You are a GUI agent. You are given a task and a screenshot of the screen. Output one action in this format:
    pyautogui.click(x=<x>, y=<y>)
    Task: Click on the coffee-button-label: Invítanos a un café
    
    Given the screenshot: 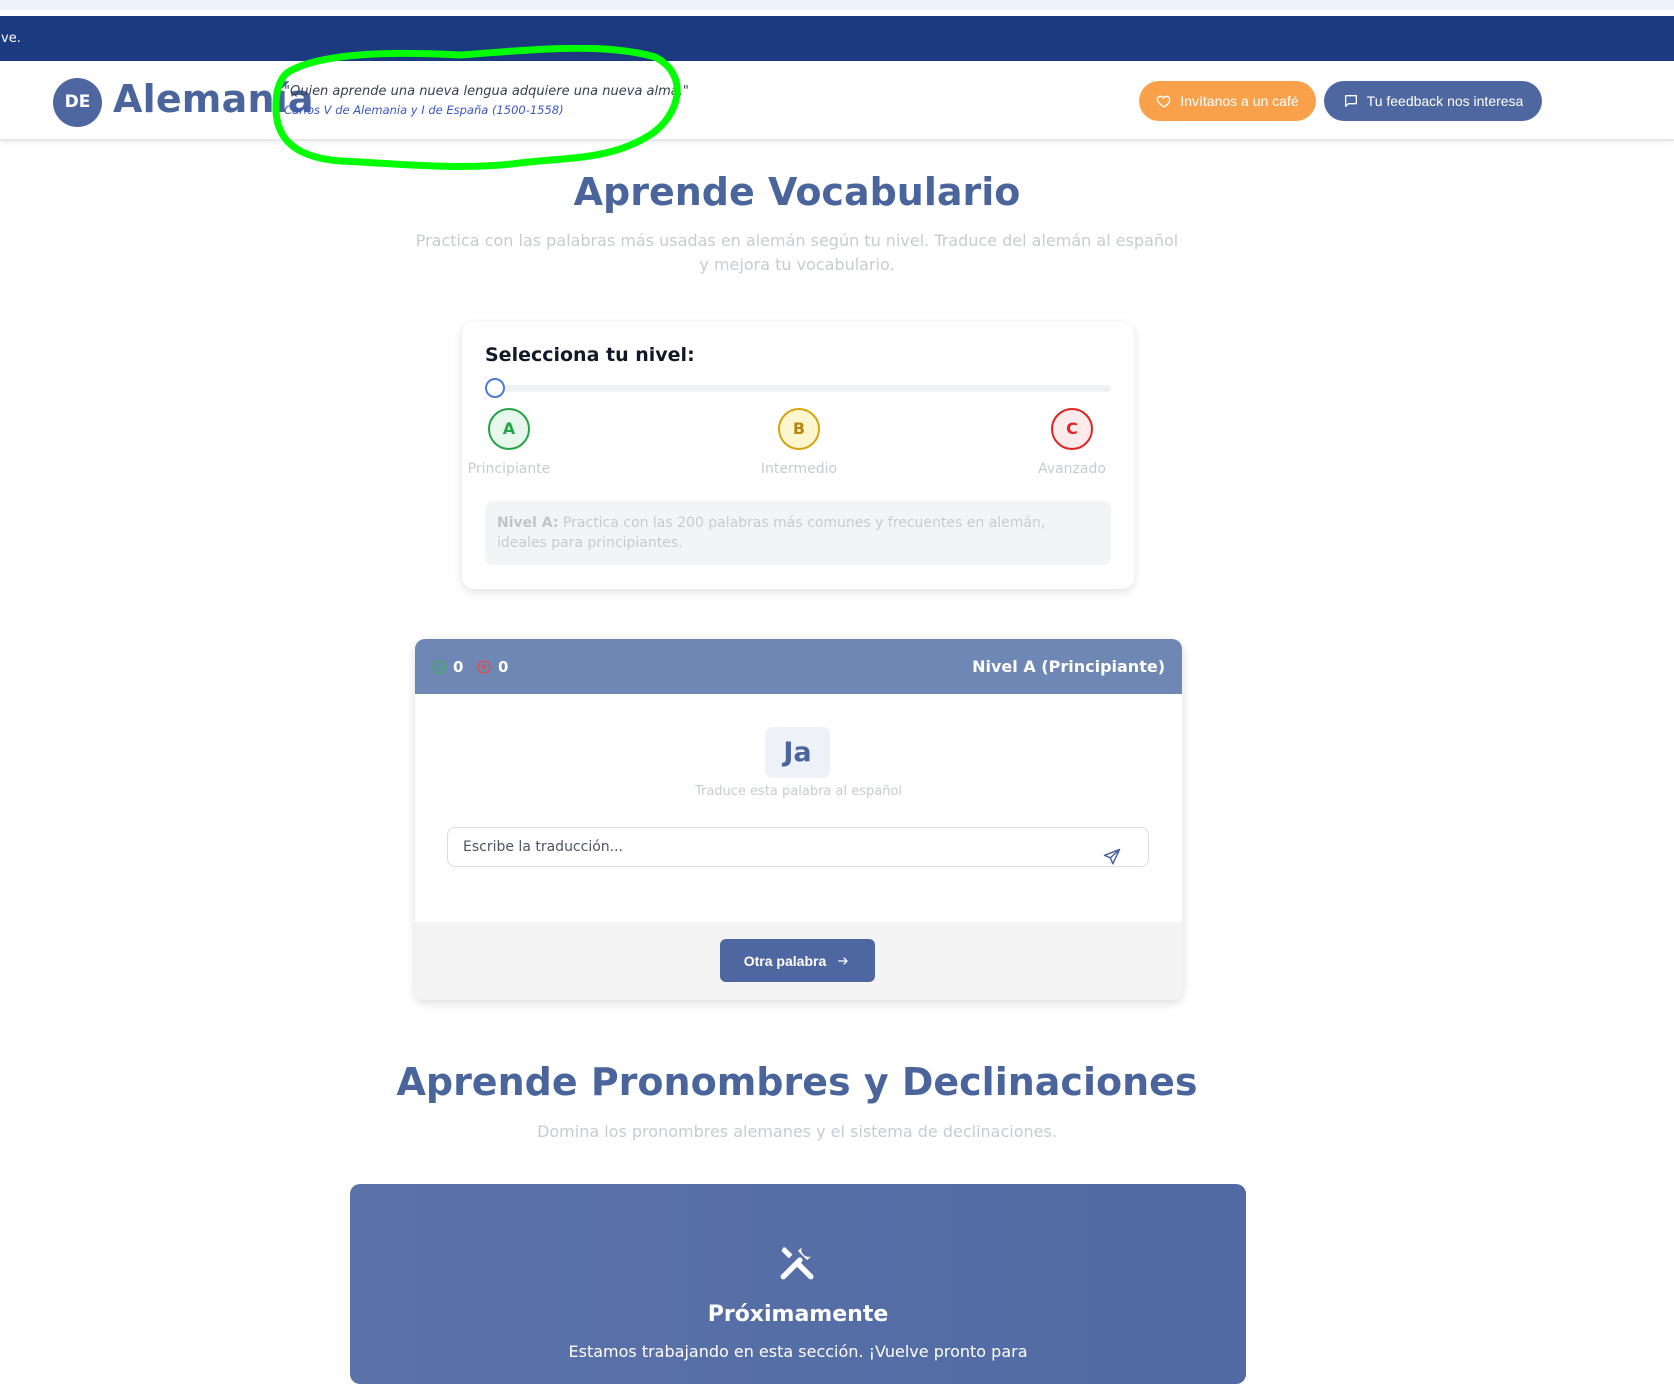 What is the action you would take?
    pyautogui.click(x=1239, y=101)
    